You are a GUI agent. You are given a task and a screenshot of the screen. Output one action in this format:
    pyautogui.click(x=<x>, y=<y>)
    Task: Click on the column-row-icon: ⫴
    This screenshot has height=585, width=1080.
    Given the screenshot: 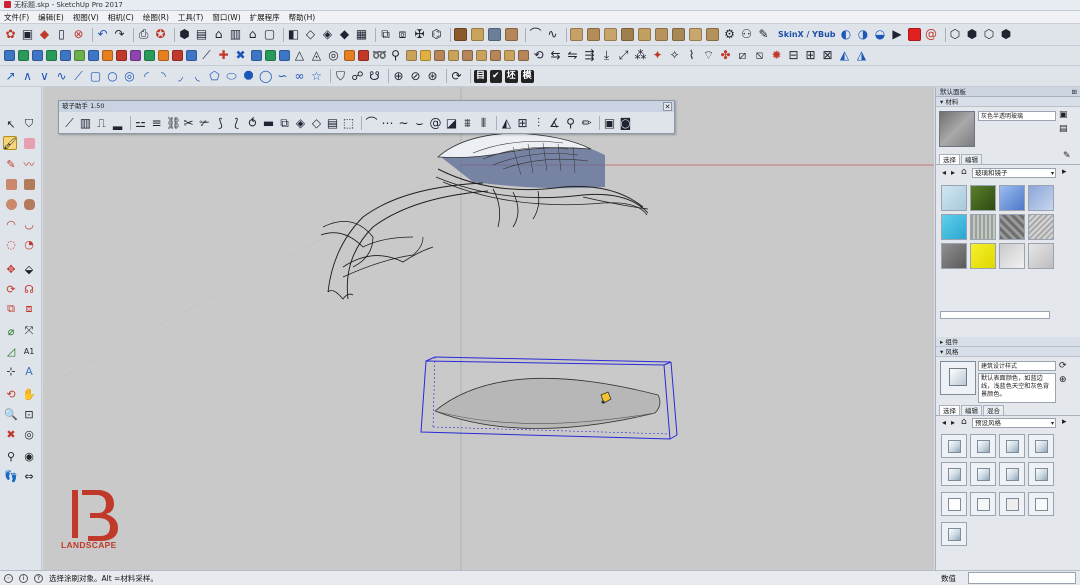 What is the action you would take?
    pyautogui.click(x=483, y=123)
    